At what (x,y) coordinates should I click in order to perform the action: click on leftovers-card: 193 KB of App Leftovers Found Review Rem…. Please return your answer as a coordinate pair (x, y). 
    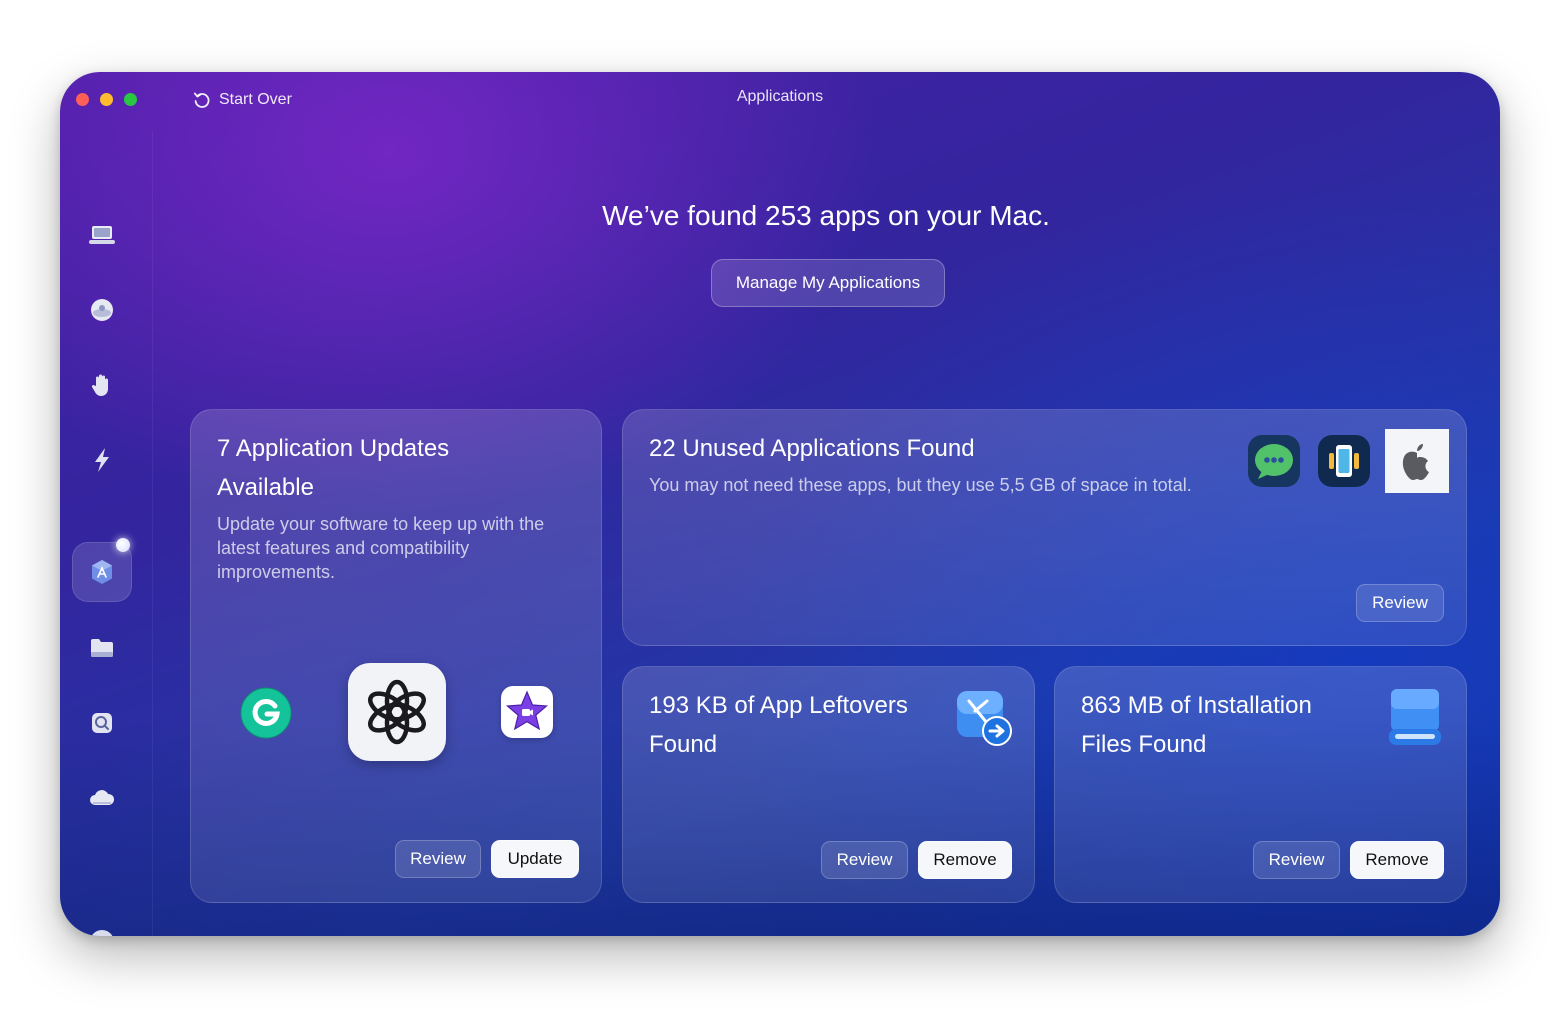
    Looking at the image, I should click on (828, 784).